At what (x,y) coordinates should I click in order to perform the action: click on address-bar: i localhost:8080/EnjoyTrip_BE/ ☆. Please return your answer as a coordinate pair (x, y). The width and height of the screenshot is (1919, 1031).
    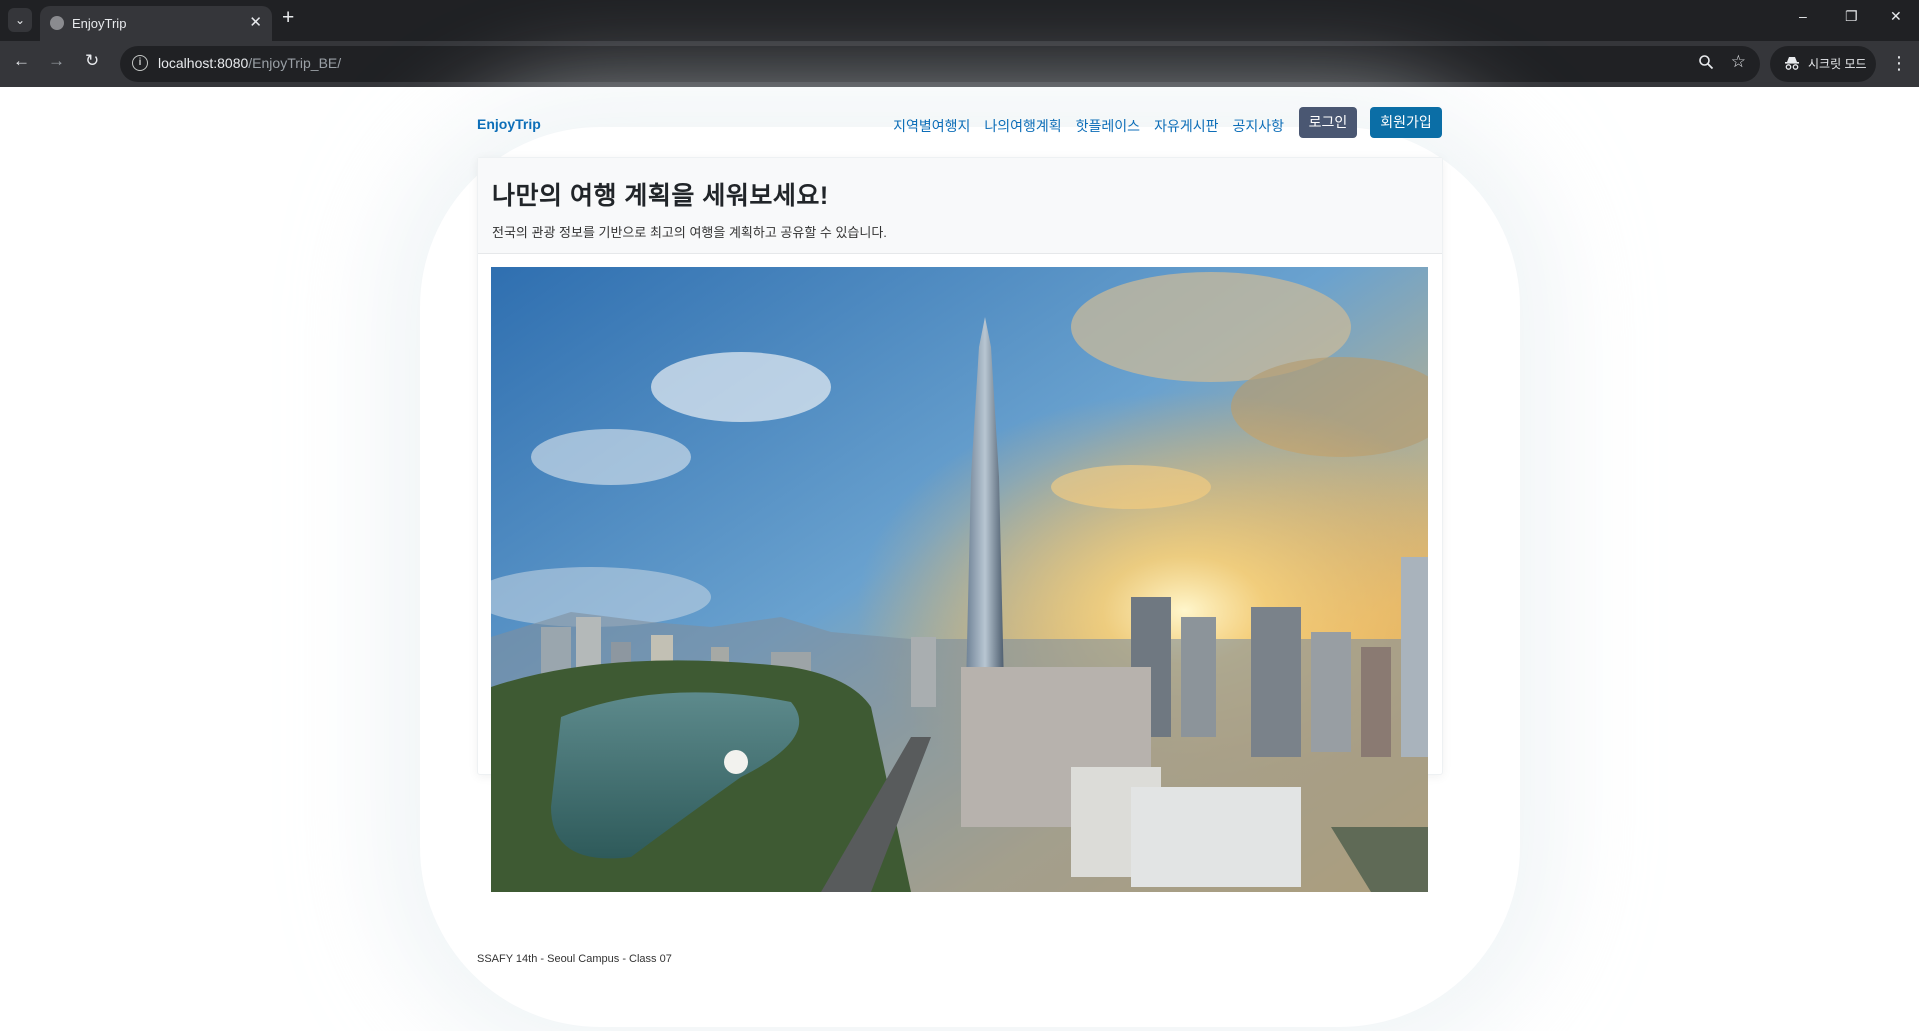
    Looking at the image, I should click on (940, 64).